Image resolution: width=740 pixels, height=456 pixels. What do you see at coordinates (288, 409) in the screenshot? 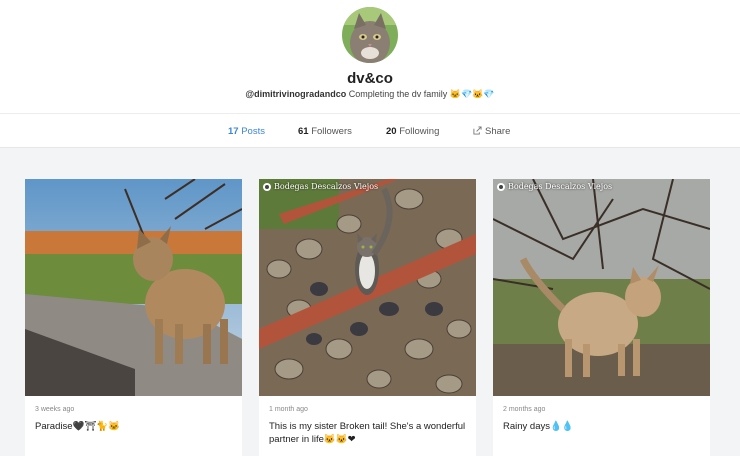
I see `post-time: 1 month ago` at bounding box center [288, 409].